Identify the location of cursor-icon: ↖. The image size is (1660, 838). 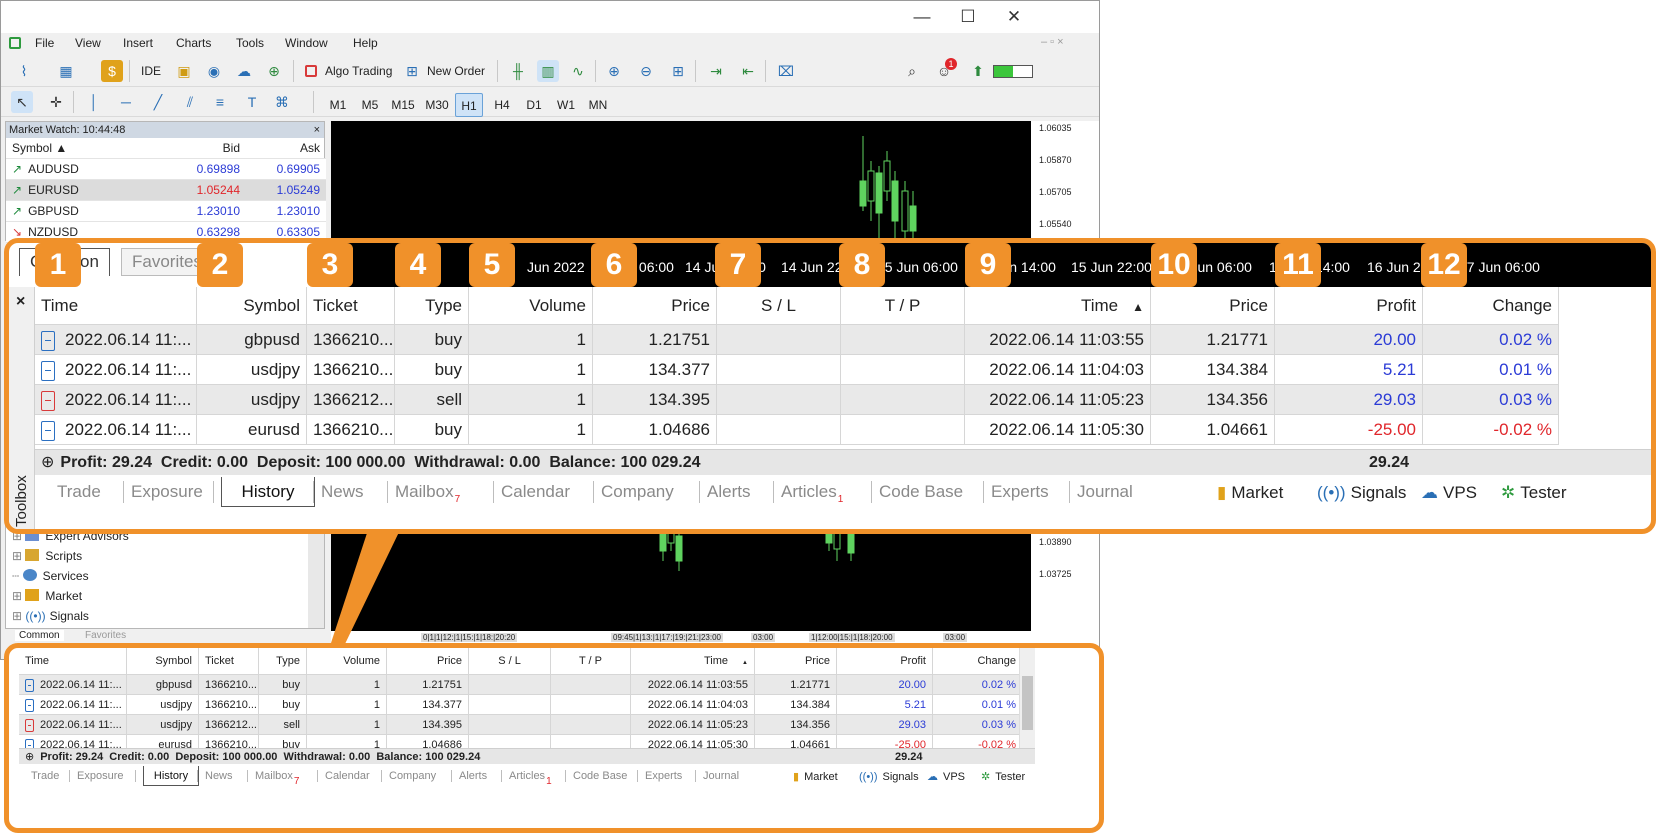
(22, 102).